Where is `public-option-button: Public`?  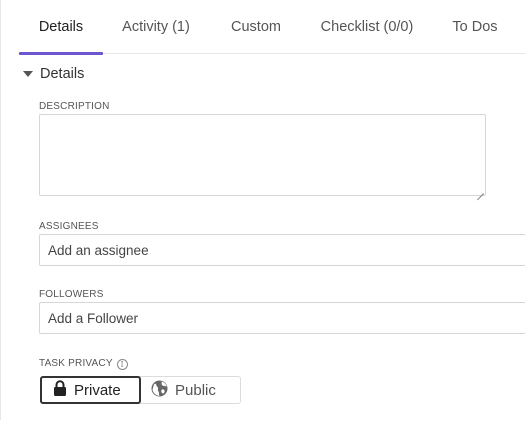 public-option-button: Public is located at coordinates (191, 390).